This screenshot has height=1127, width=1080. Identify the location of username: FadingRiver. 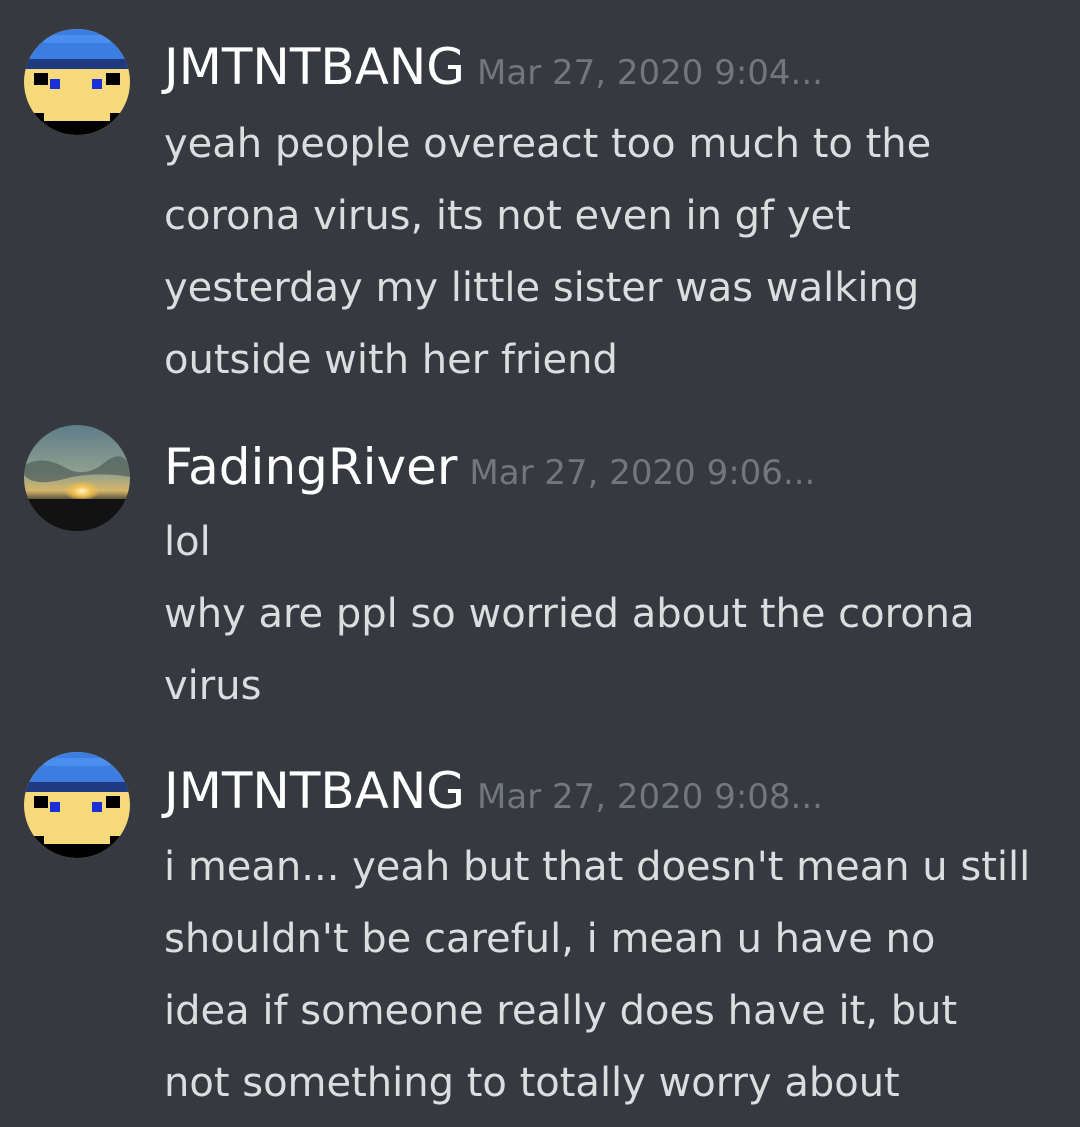
(310, 467).